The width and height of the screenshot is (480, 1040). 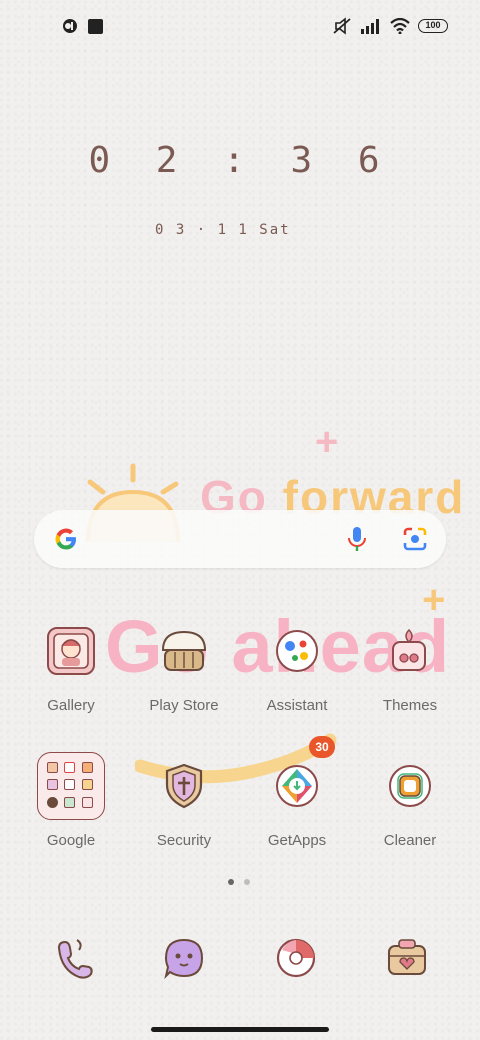 I want to click on microphone-icon, so click(x=357, y=539).